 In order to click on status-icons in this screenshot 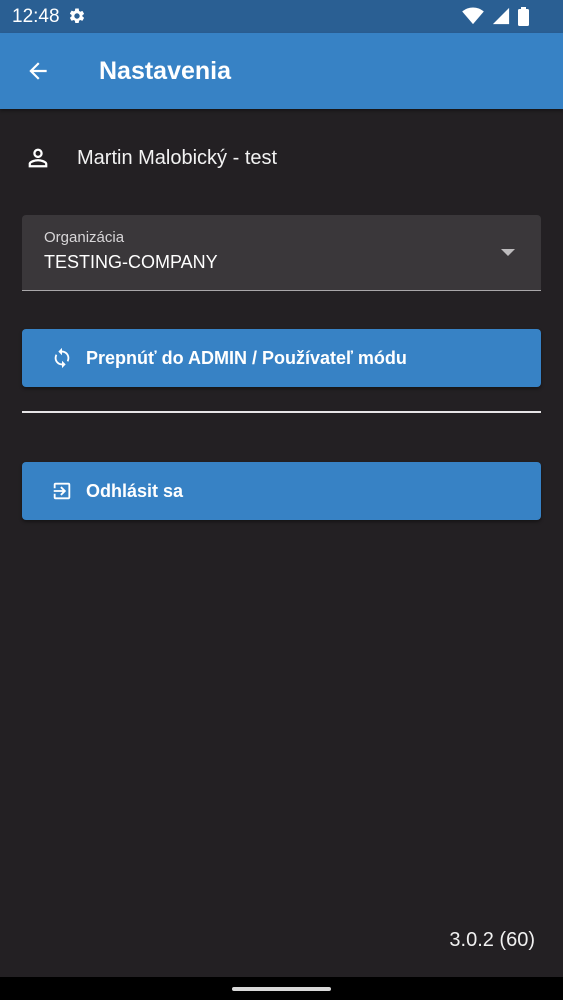, I will do `click(495, 16)`.